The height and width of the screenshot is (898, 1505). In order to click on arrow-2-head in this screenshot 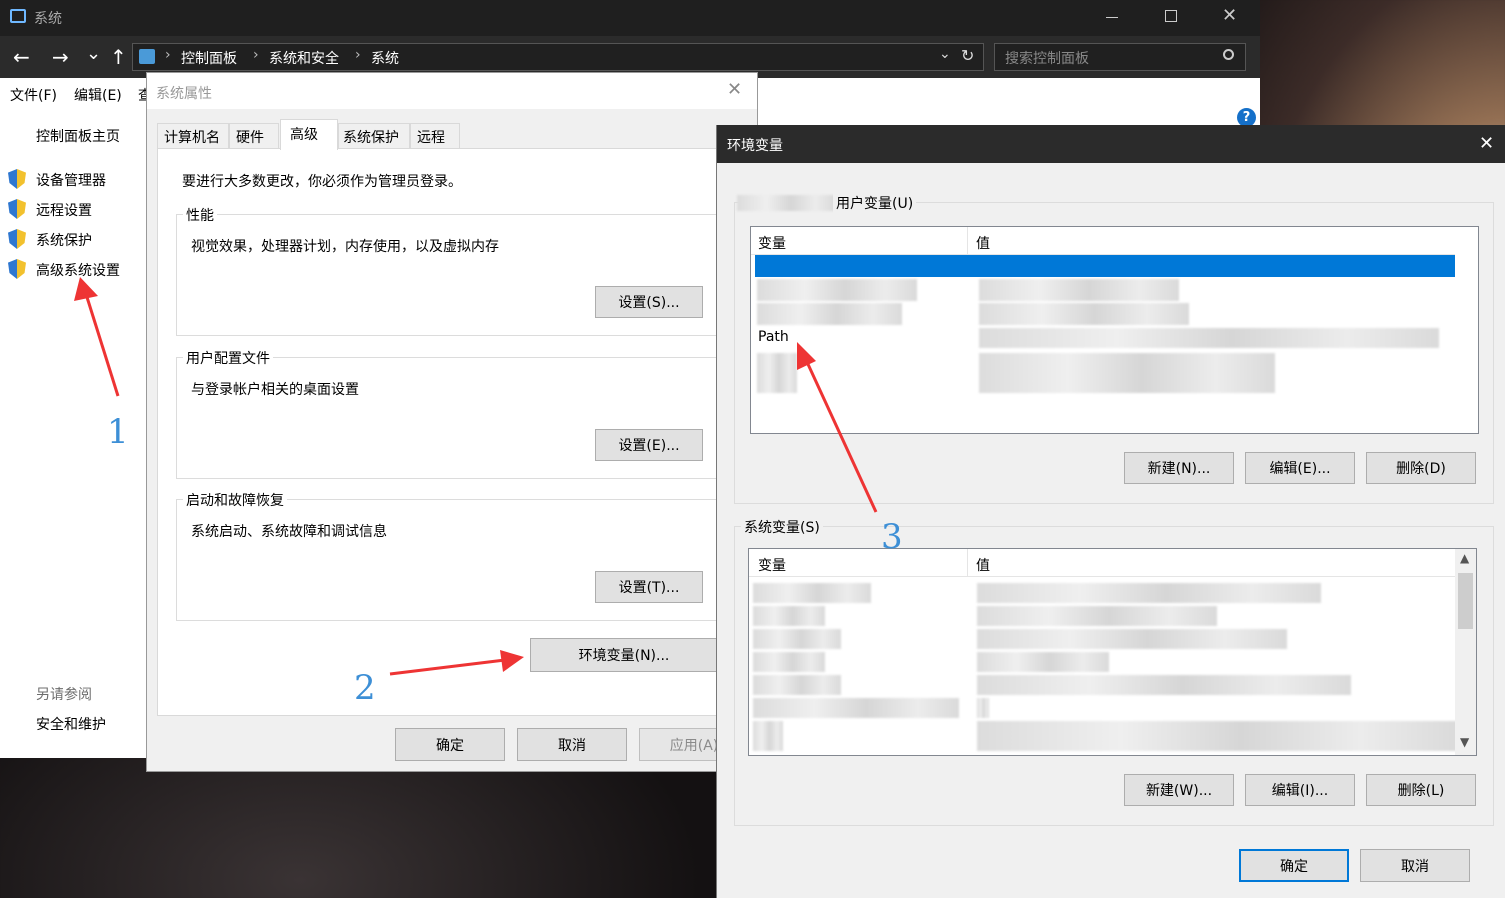, I will do `click(512, 661)`.